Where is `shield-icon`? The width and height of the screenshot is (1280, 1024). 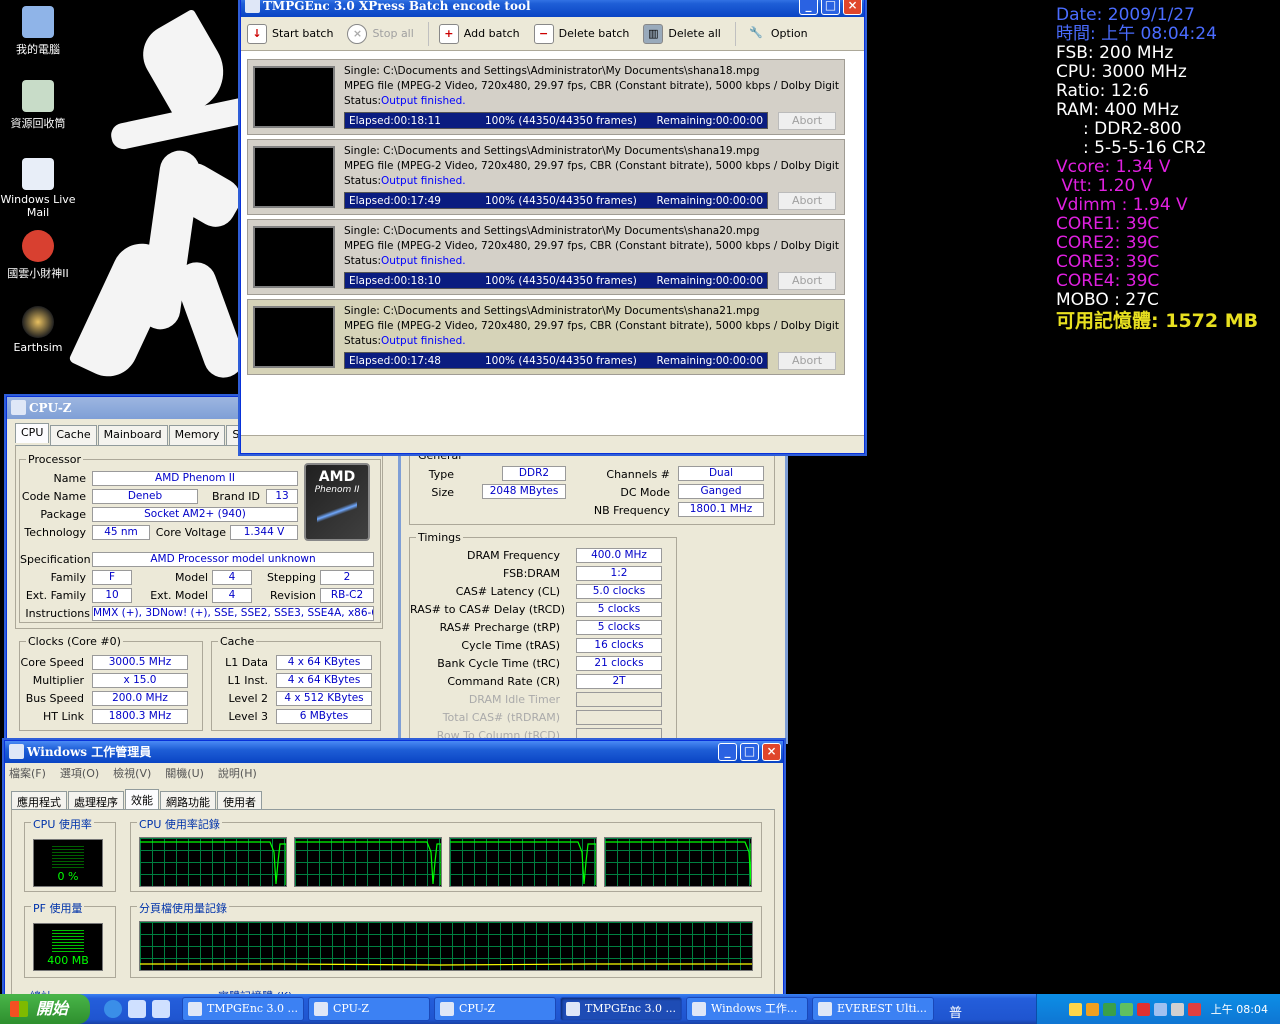 shield-icon is located at coordinates (1075, 1009).